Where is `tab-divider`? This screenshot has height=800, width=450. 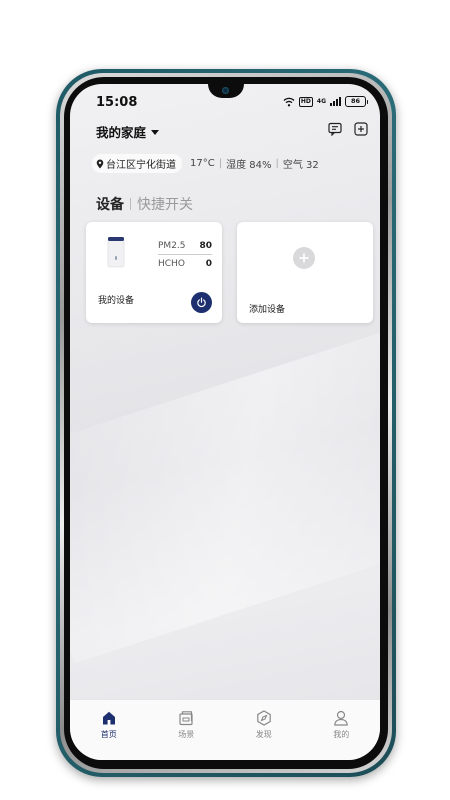 tab-divider is located at coordinates (130, 204).